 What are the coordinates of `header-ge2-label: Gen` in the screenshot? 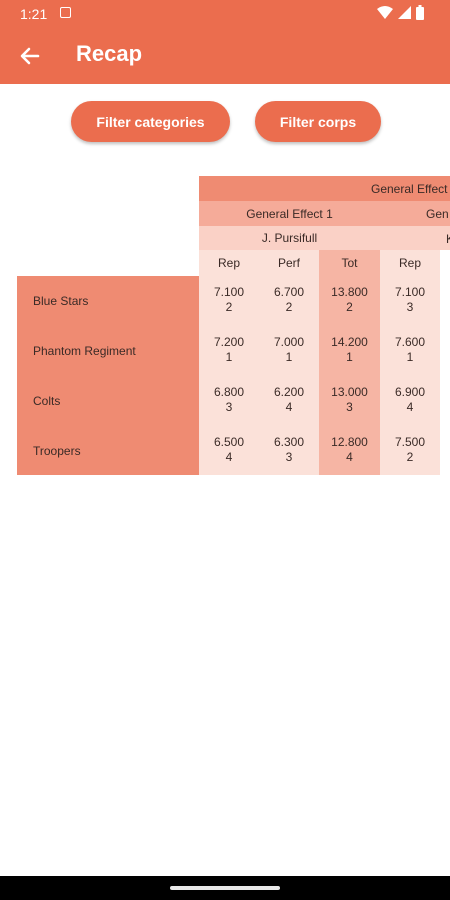 It's located at (437, 214).